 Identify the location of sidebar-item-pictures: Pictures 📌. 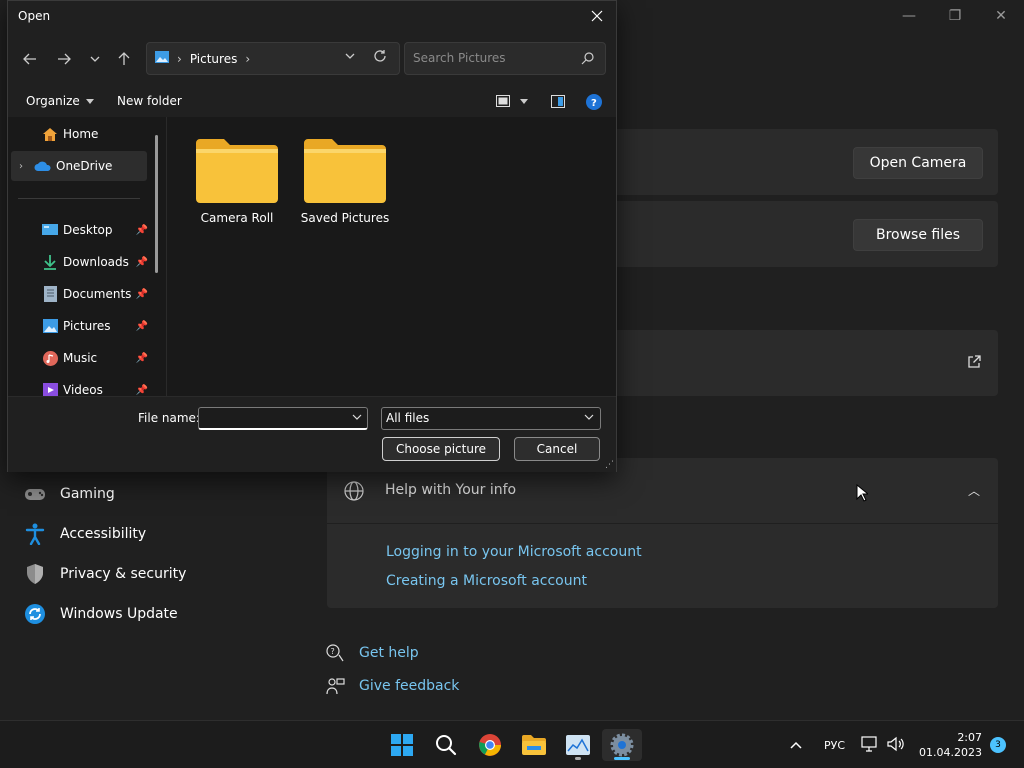
(78, 326).